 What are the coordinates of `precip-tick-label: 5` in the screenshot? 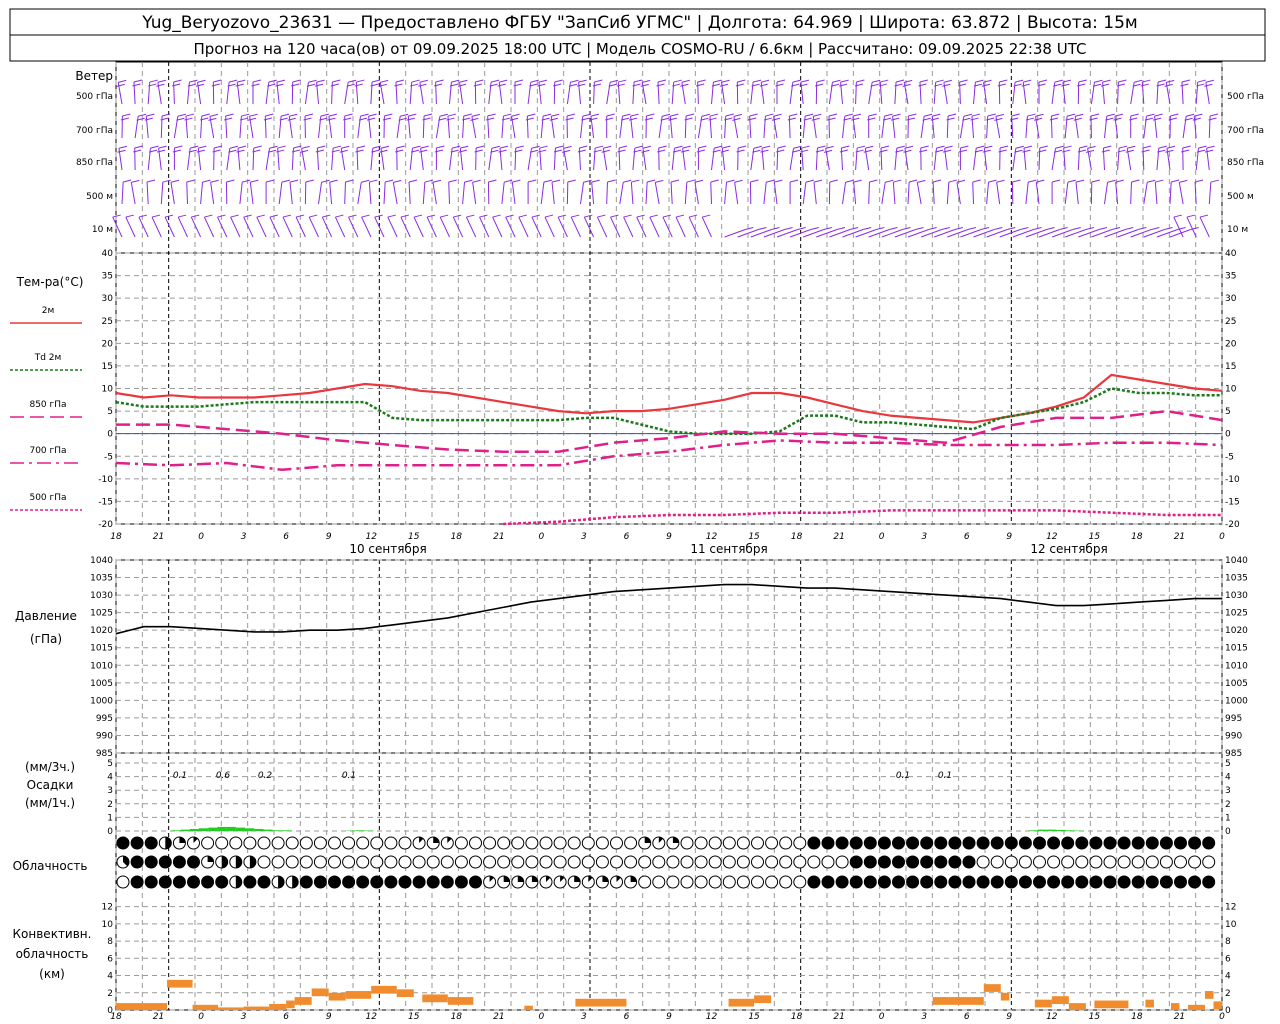 It's located at (110, 764).